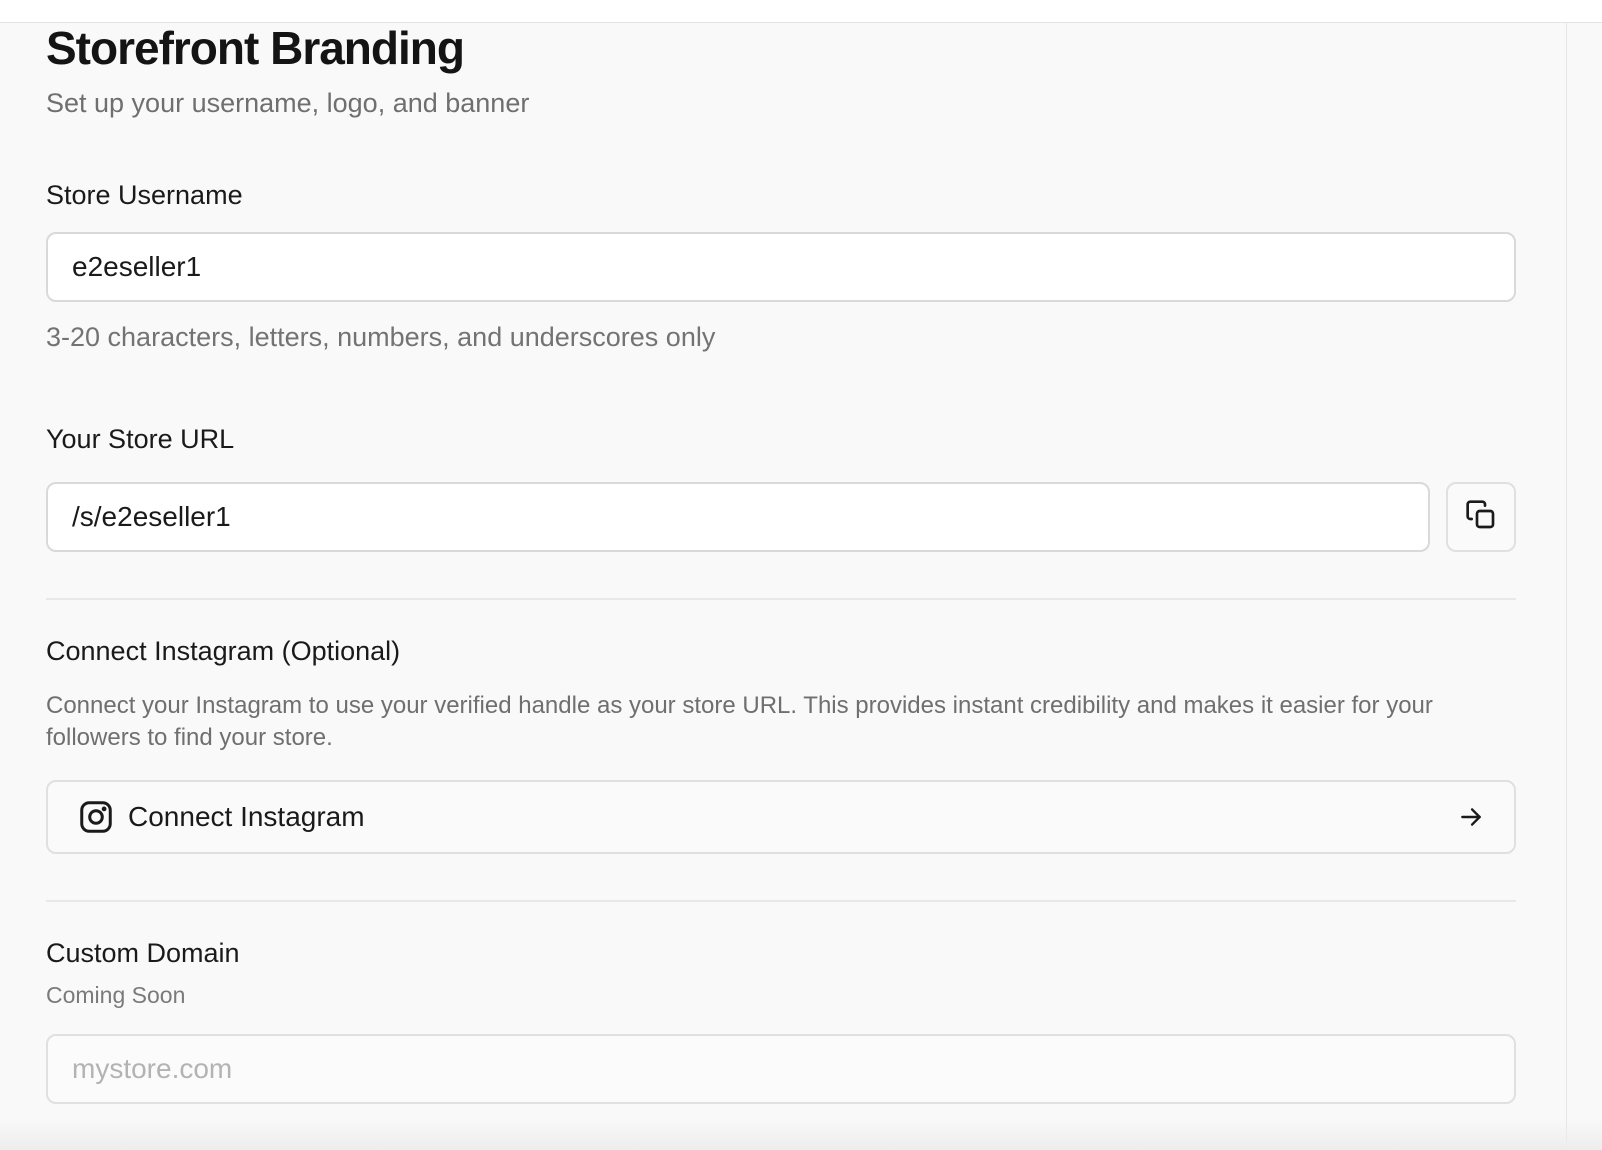  I want to click on store-url-label: Your Store URL, so click(140, 439).